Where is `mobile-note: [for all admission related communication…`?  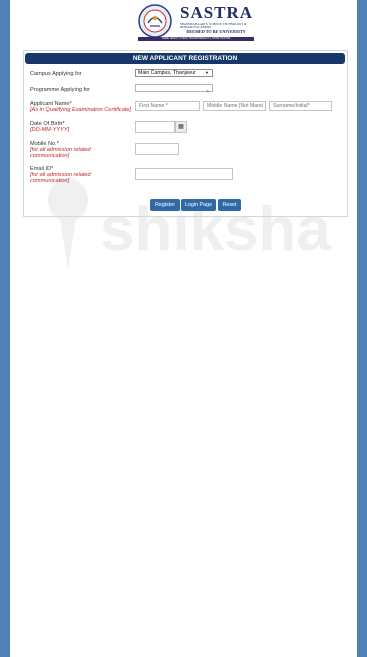
mobile-note: [for all admission related communication… is located at coordinates (60, 153).